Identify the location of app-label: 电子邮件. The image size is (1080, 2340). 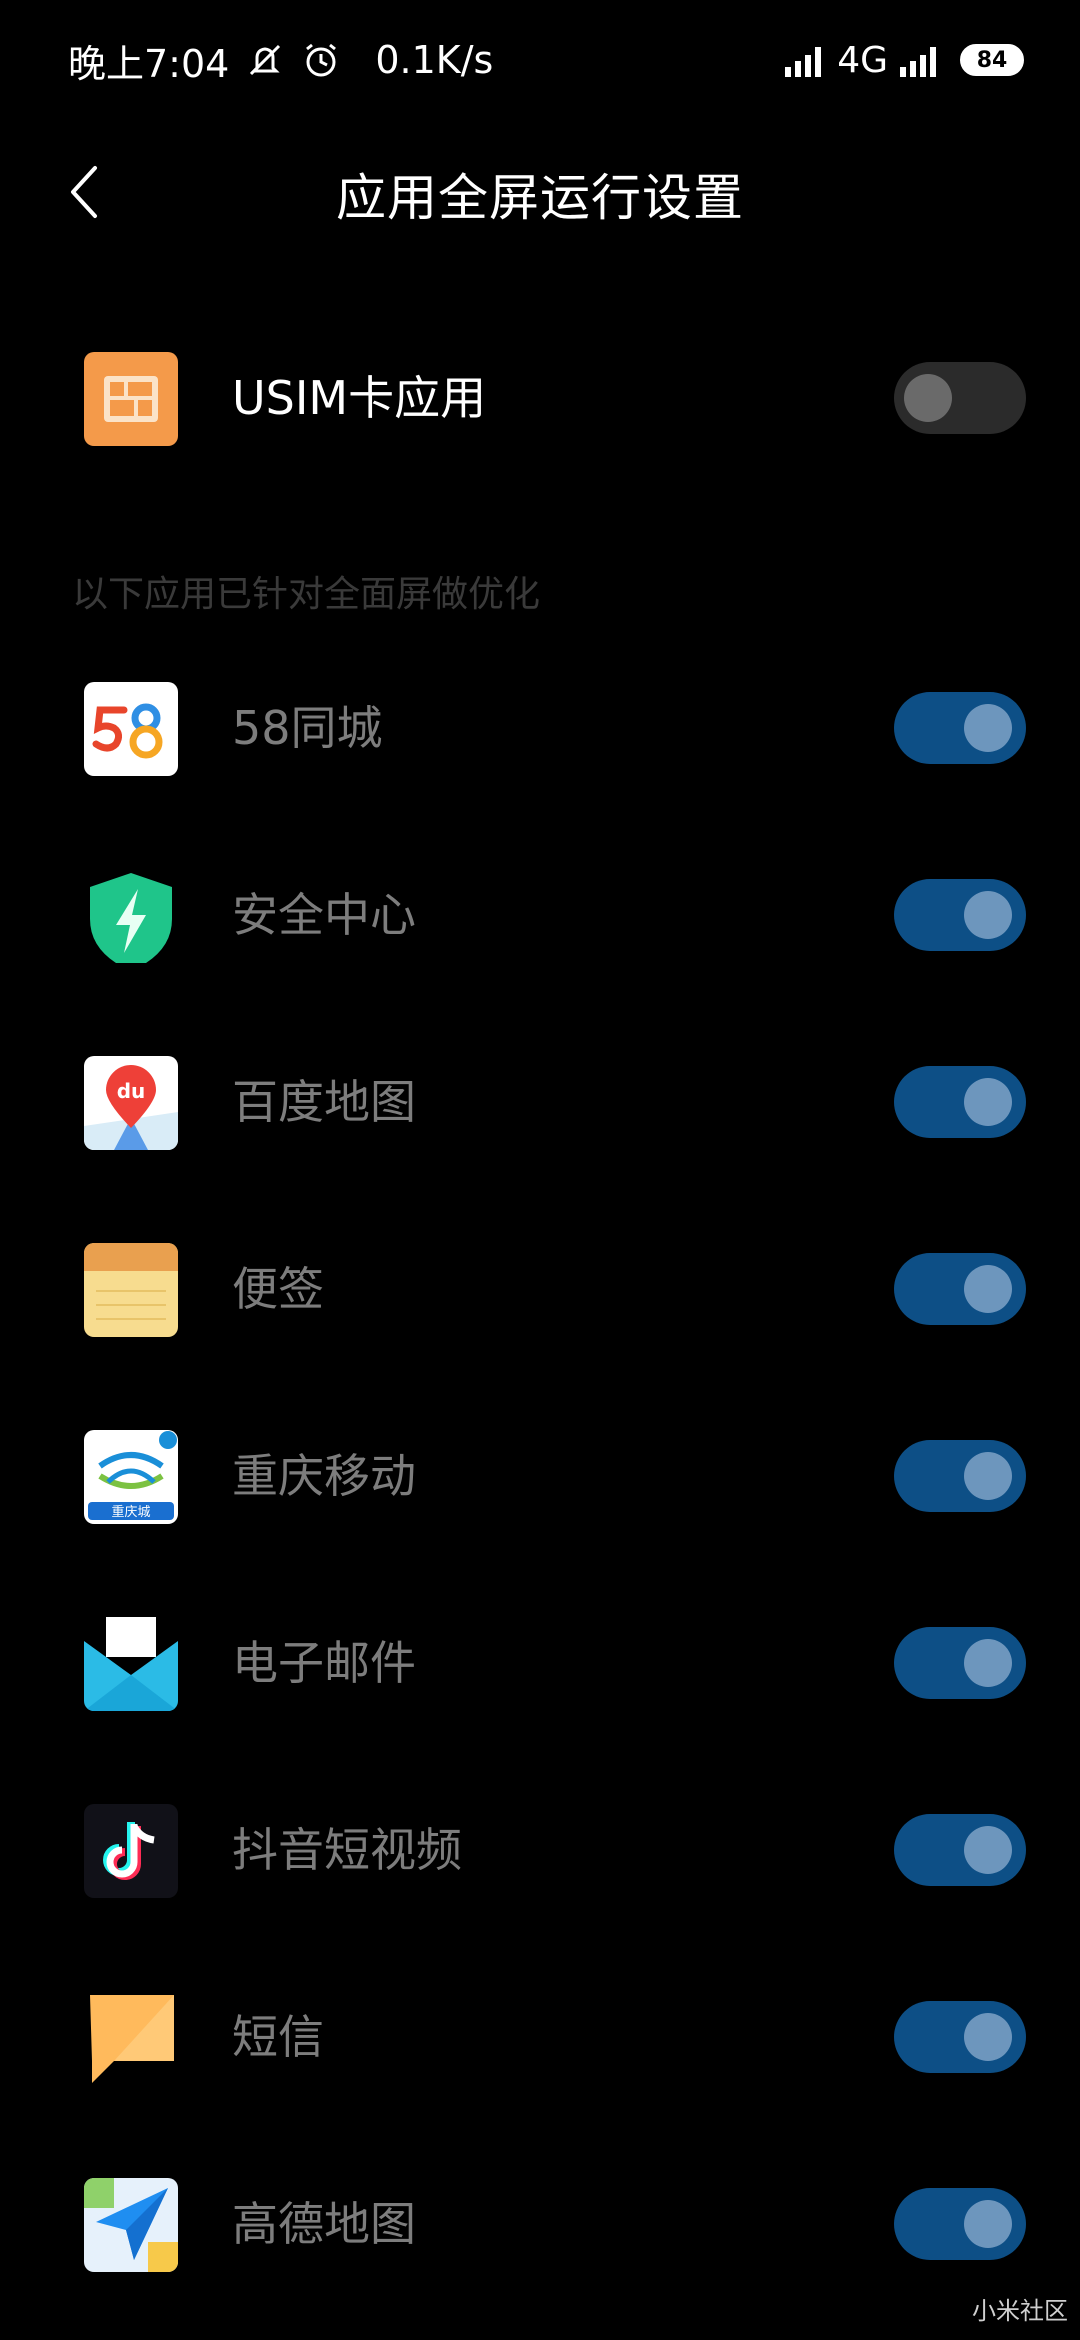
(324, 1663).